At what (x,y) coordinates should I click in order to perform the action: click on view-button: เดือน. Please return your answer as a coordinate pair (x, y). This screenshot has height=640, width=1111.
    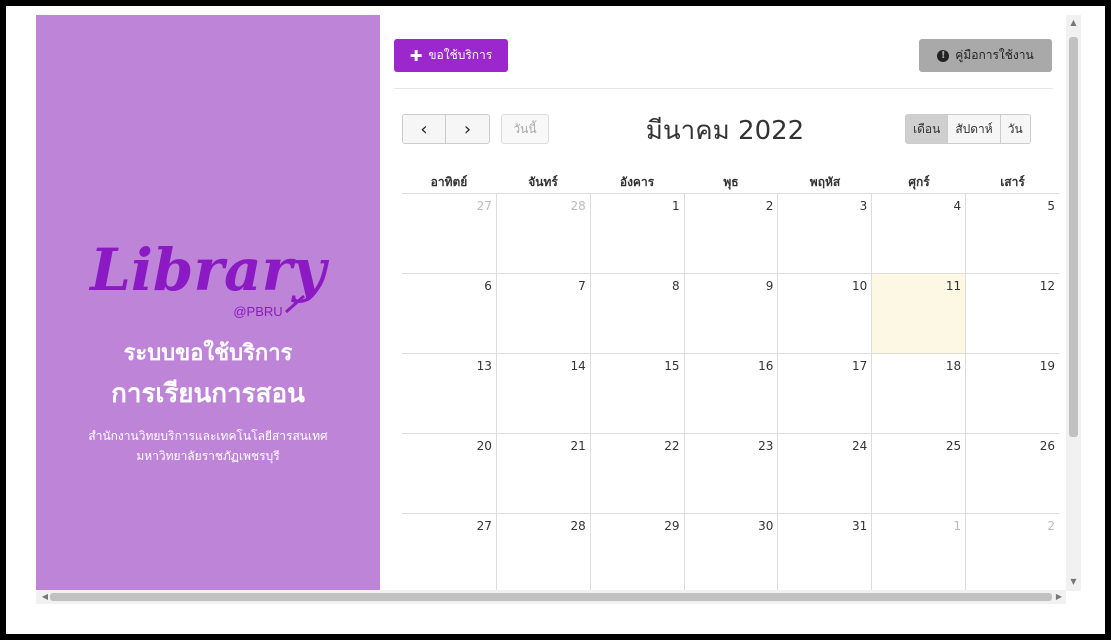
    Looking at the image, I should click on (927, 129).